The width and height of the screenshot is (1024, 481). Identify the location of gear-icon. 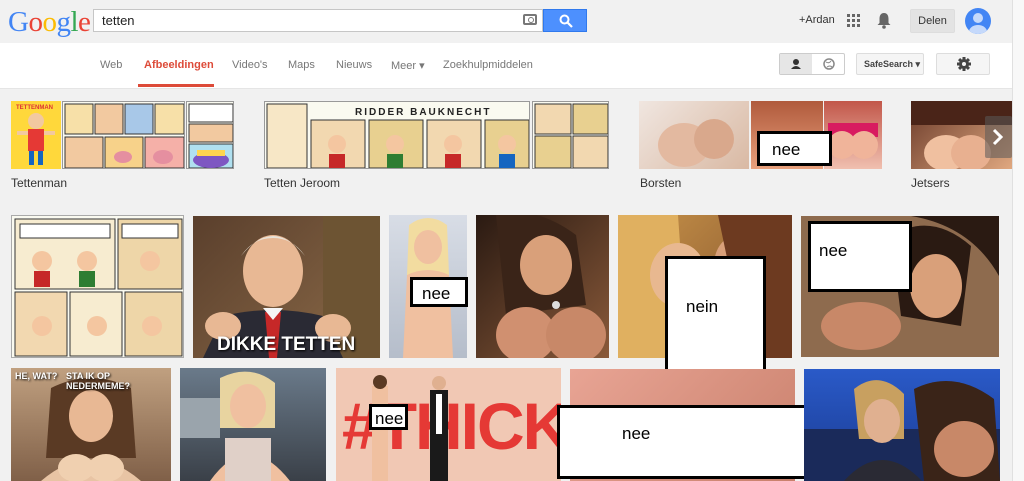
(964, 64).